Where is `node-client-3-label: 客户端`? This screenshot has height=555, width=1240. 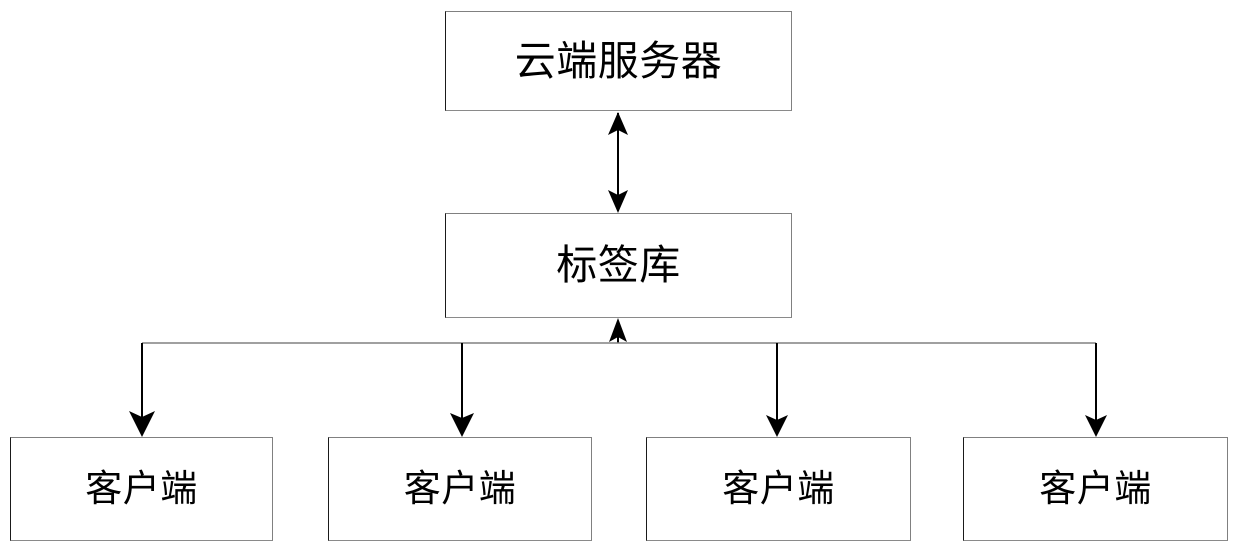 node-client-3-label: 客户端 is located at coordinates (778, 489).